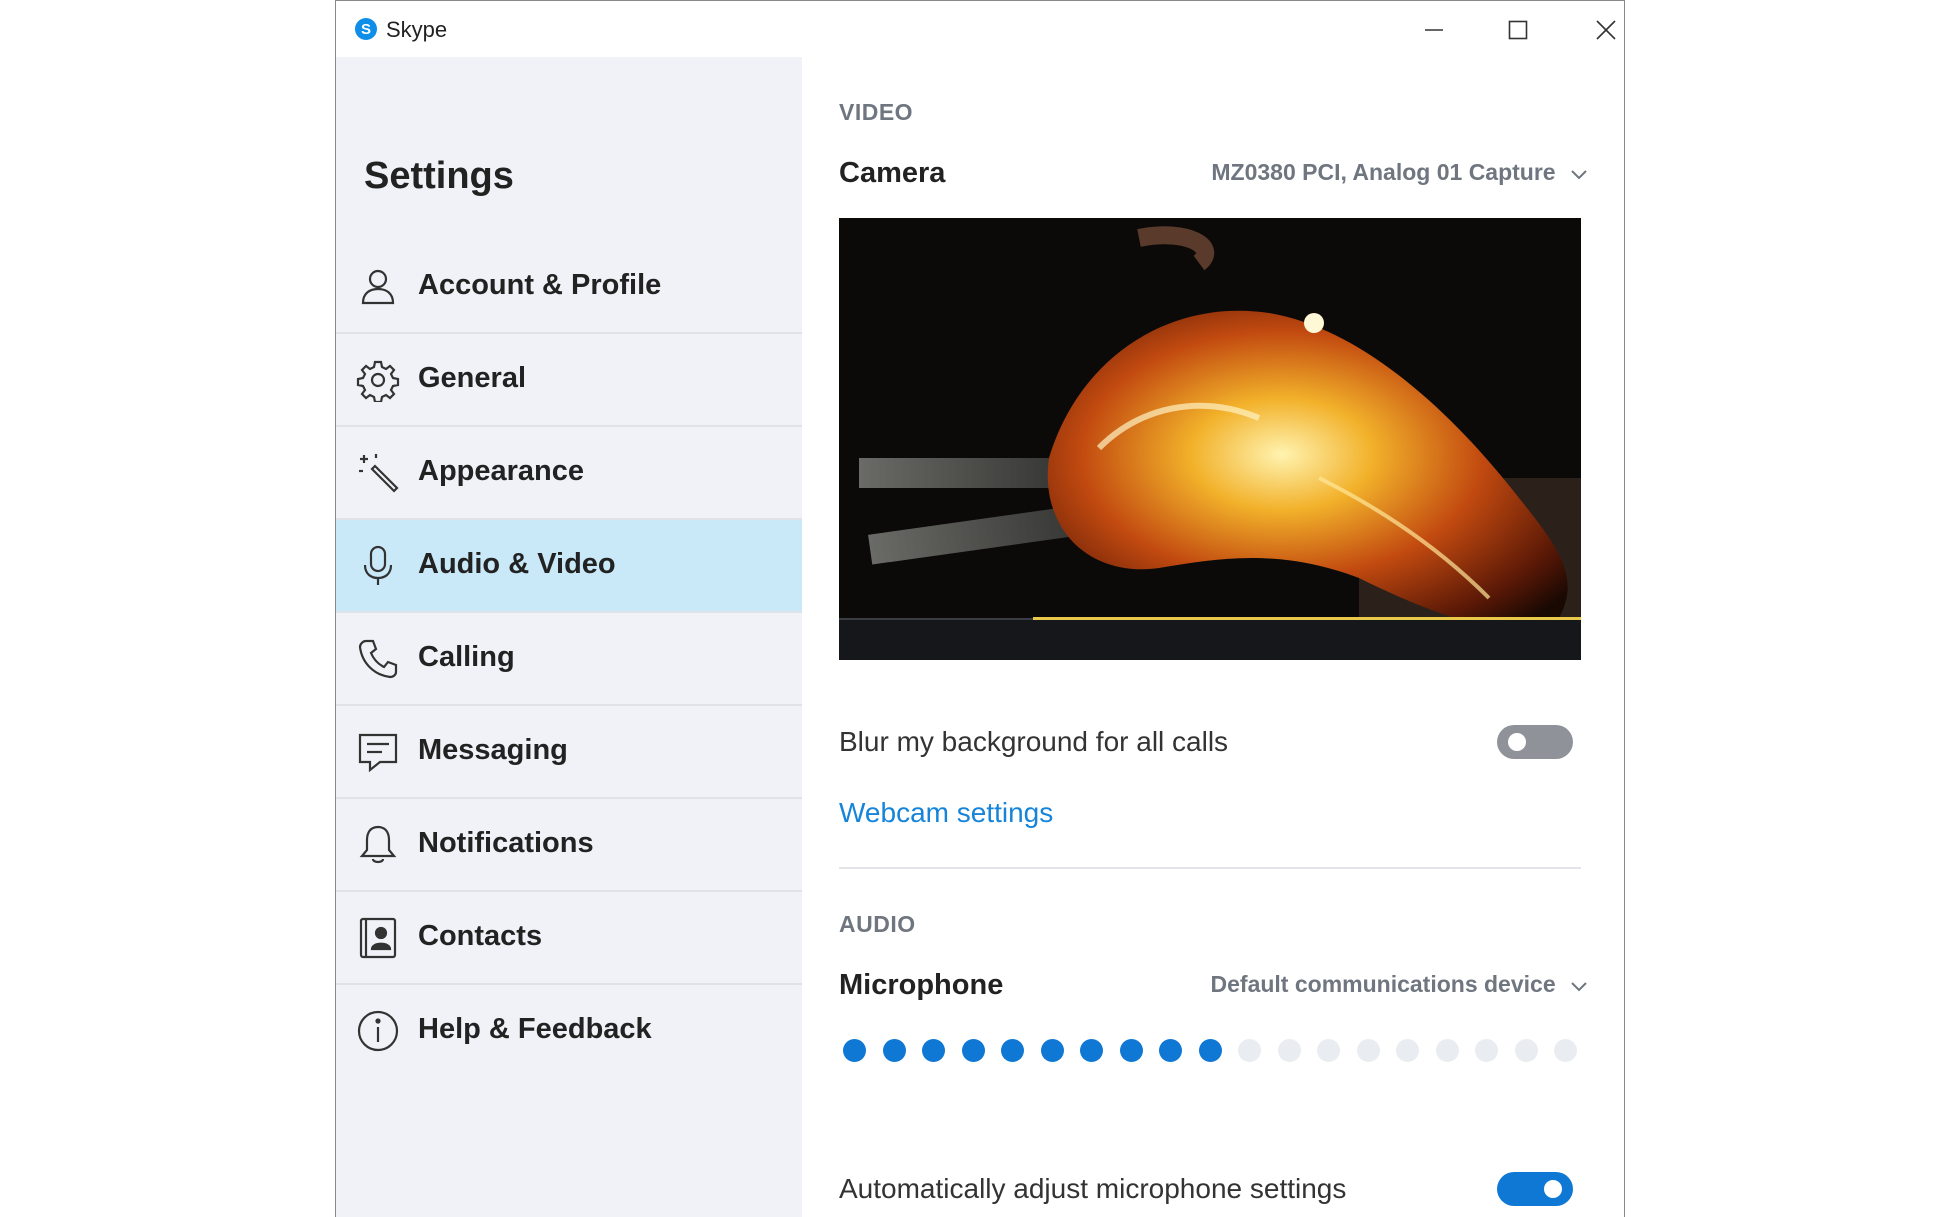 The width and height of the screenshot is (1944, 1217). Describe the element at coordinates (569, 938) in the screenshot. I see `sidebar-item-contacts: Contacts` at that location.